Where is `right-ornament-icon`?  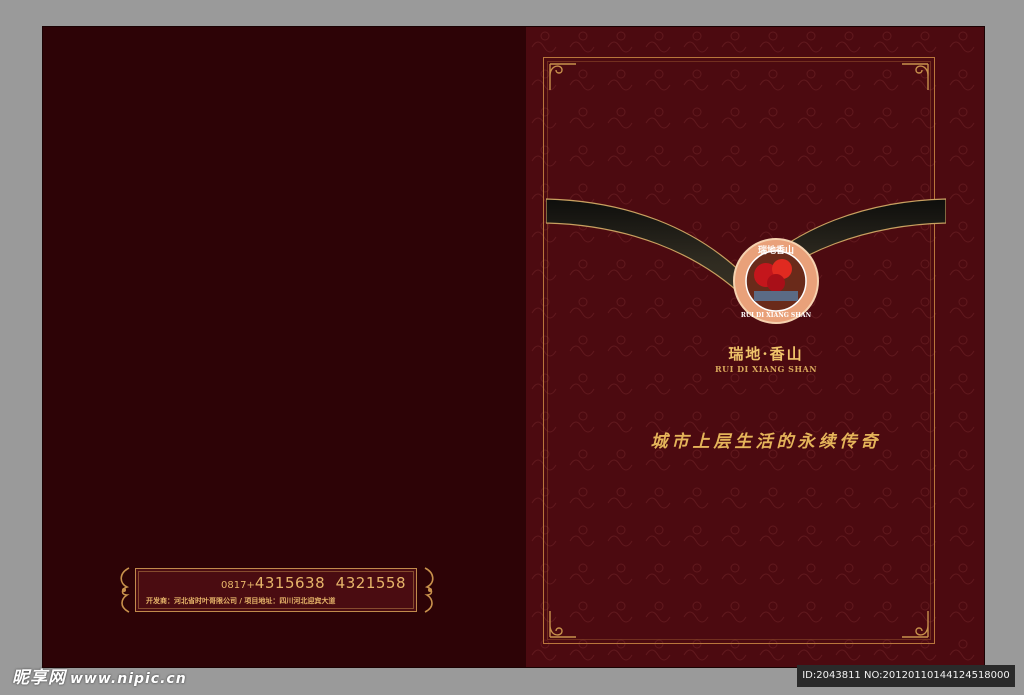
right-ornament-icon is located at coordinates (429, 590).